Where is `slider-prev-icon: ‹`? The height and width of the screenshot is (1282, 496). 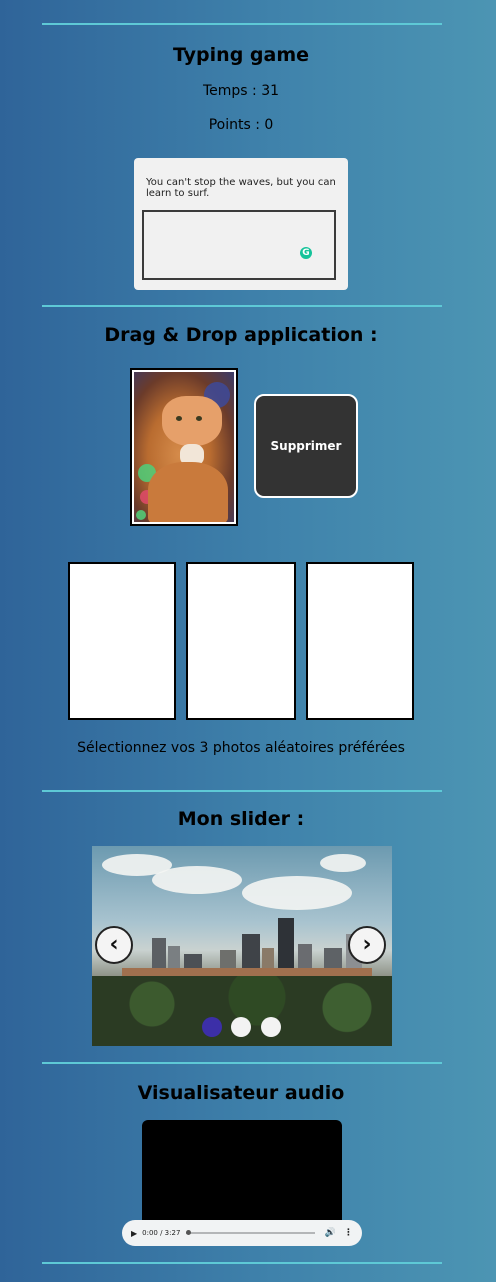 slider-prev-icon: ‹ is located at coordinates (114, 945).